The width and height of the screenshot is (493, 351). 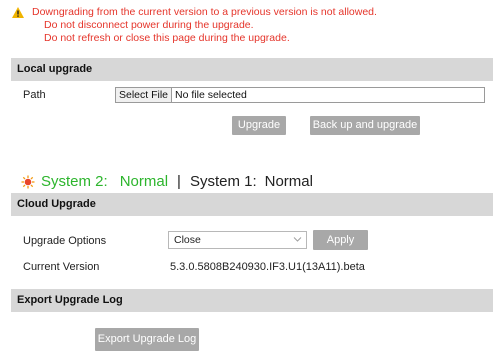 I want to click on current-version-value: 5.3.0.5808B240930.IF3.U1(13A11).beta, so click(x=267, y=267).